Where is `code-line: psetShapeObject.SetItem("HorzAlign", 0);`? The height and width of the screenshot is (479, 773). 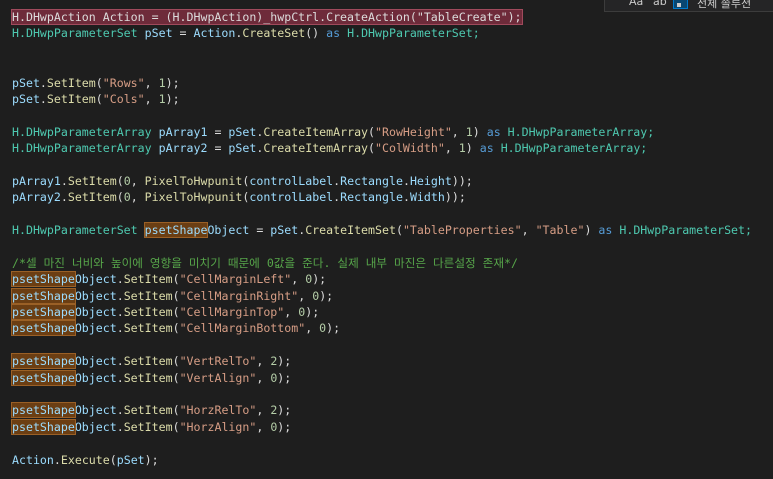 code-line: psetShapeObject.SetItem("HorzAlign", 0); is located at coordinates (381, 426).